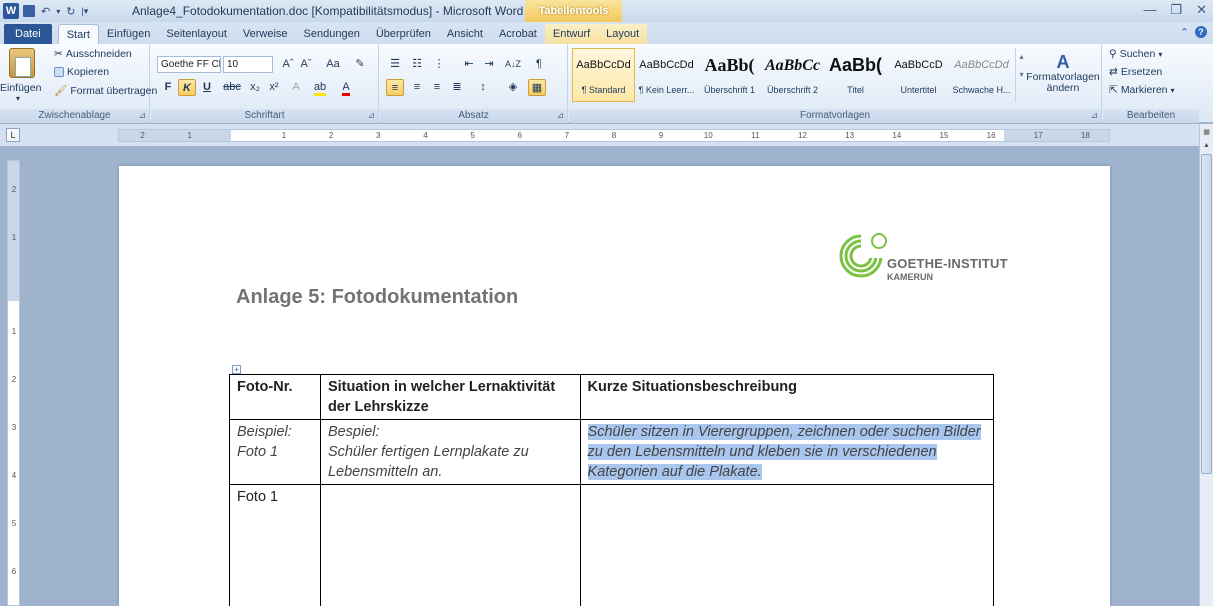 The height and width of the screenshot is (606, 1213). I want to click on find-button: ⚲ Suchen ▾, so click(1135, 54).